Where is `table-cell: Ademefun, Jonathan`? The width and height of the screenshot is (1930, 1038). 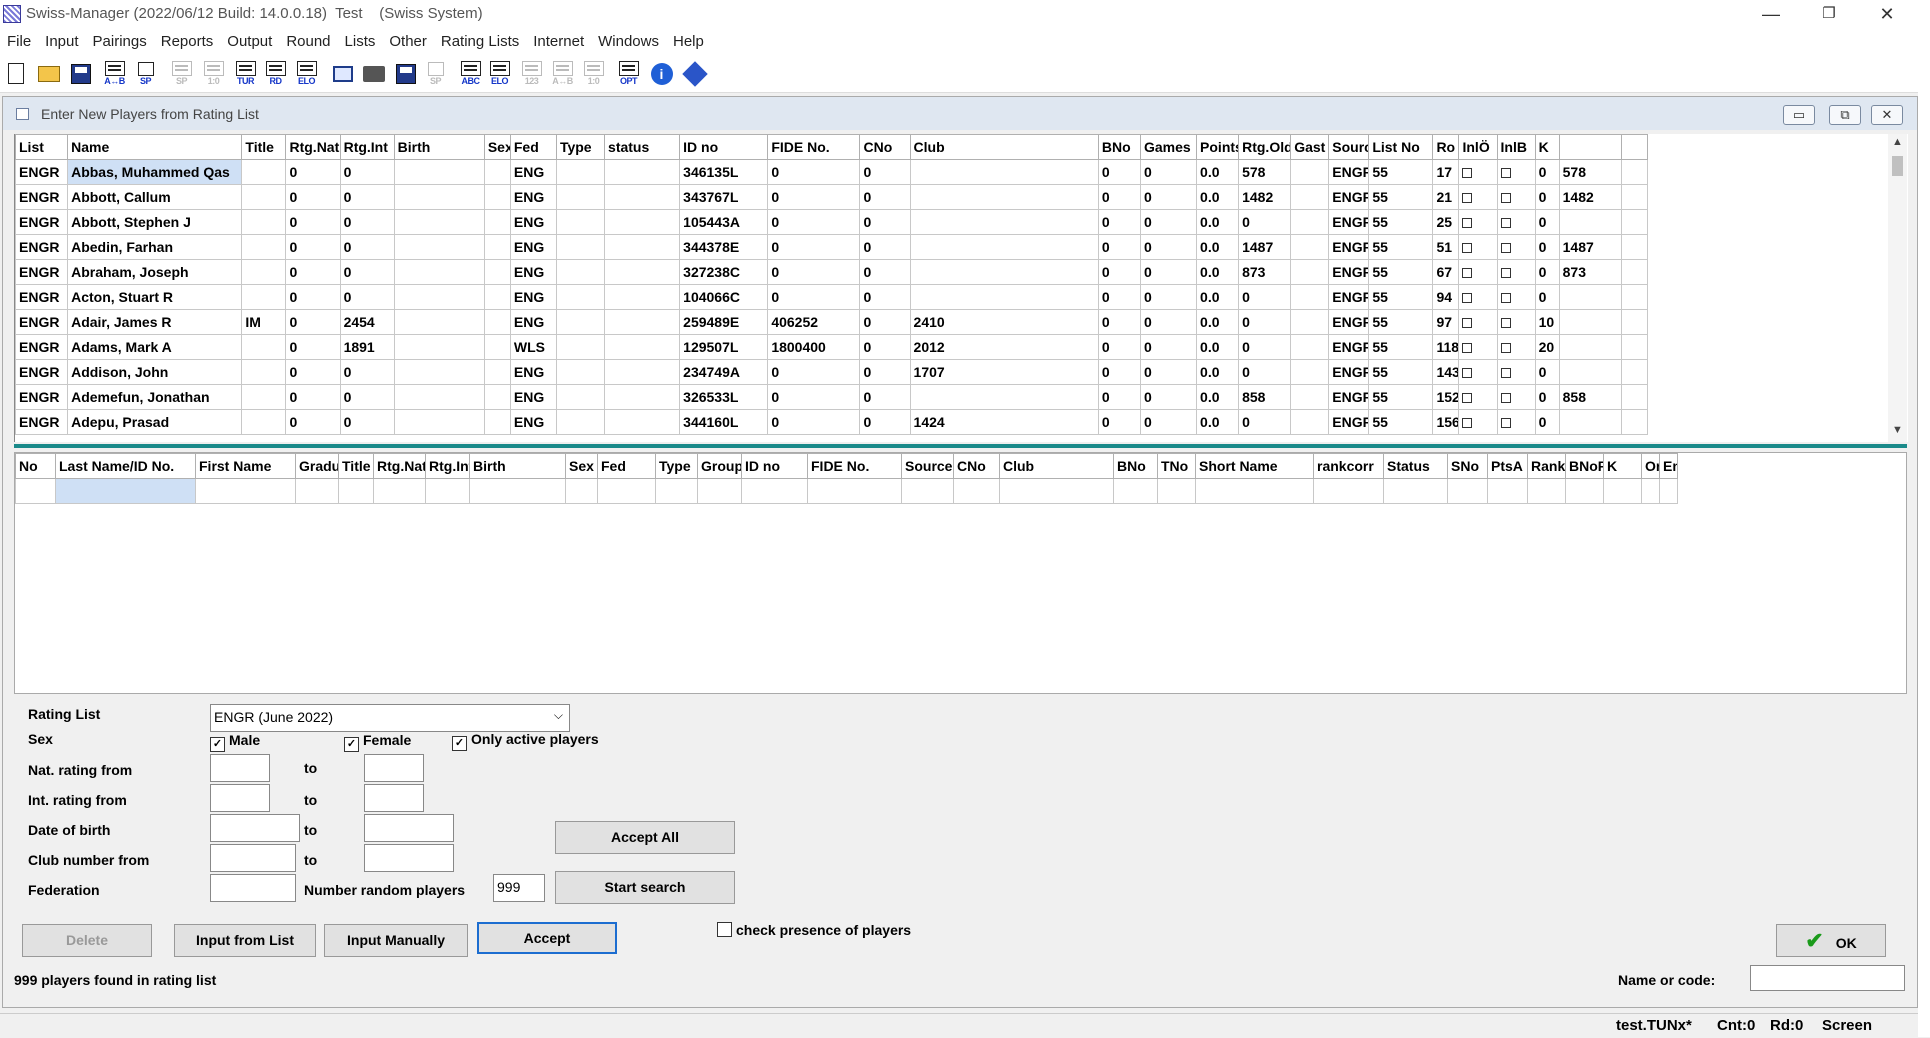 table-cell: Ademefun, Jonathan is located at coordinates (155, 397).